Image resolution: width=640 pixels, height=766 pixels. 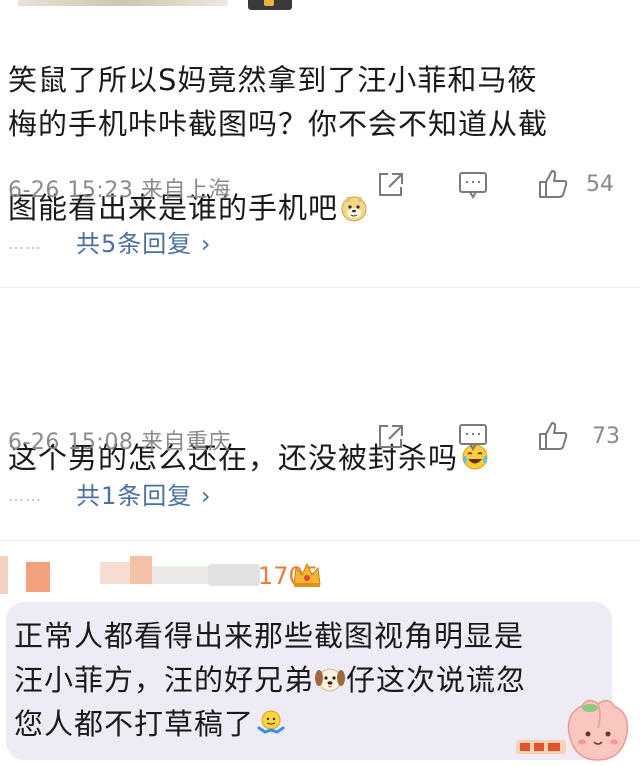 What do you see at coordinates (144, 241) in the screenshot?
I see `view-replies-link: 共5条回复 ›` at bounding box center [144, 241].